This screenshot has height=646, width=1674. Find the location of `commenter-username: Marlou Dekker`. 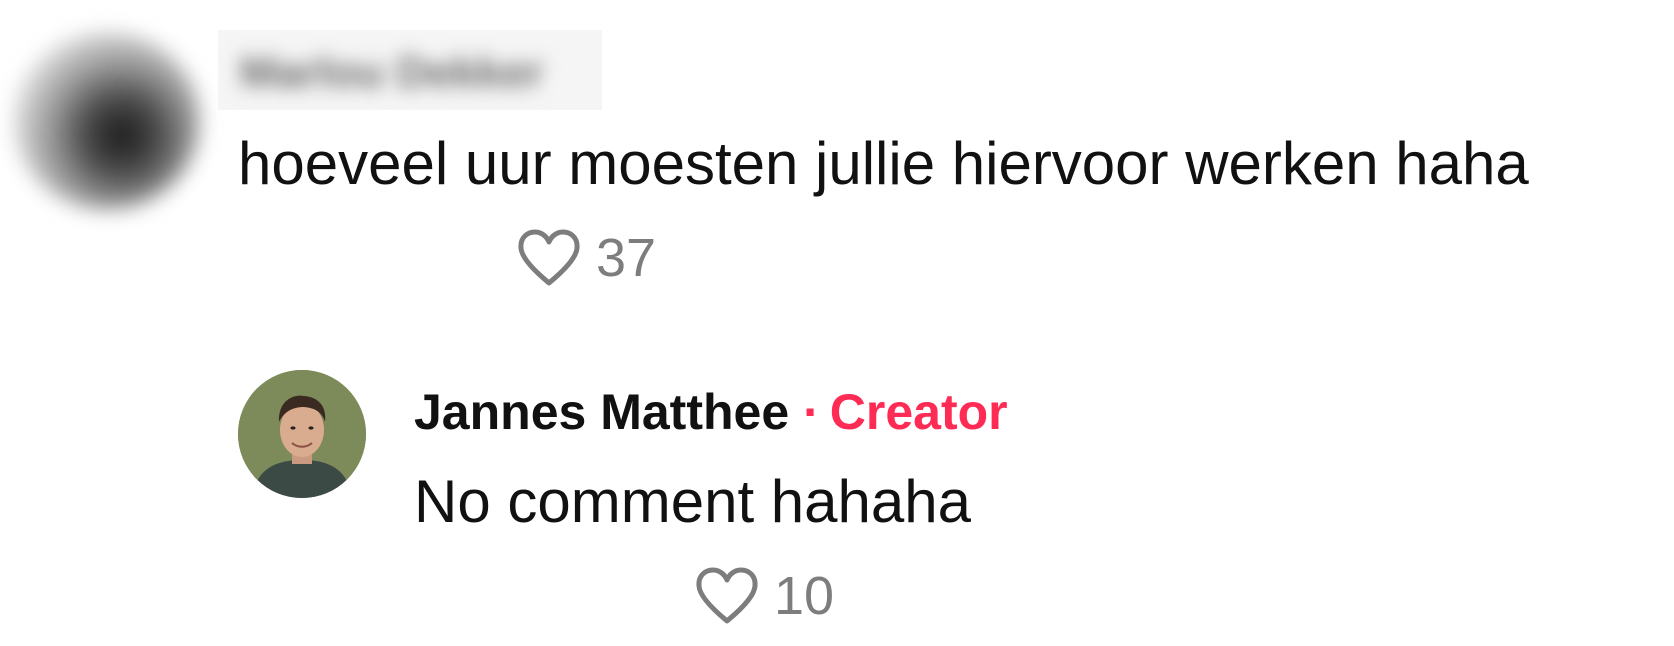

commenter-username: Marlou Dekker is located at coordinates (392, 72).